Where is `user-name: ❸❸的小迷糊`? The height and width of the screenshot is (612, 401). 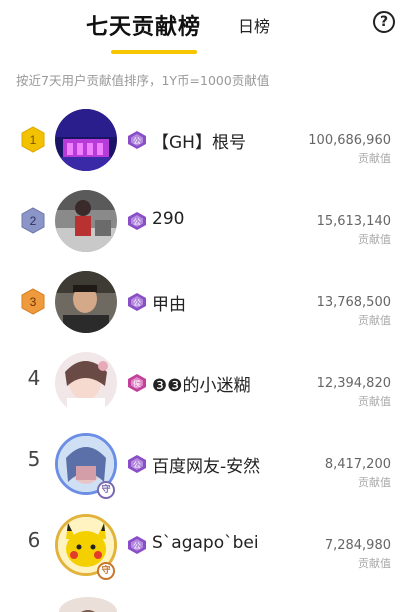 user-name: ❸❸的小迷糊 is located at coordinates (201, 386).